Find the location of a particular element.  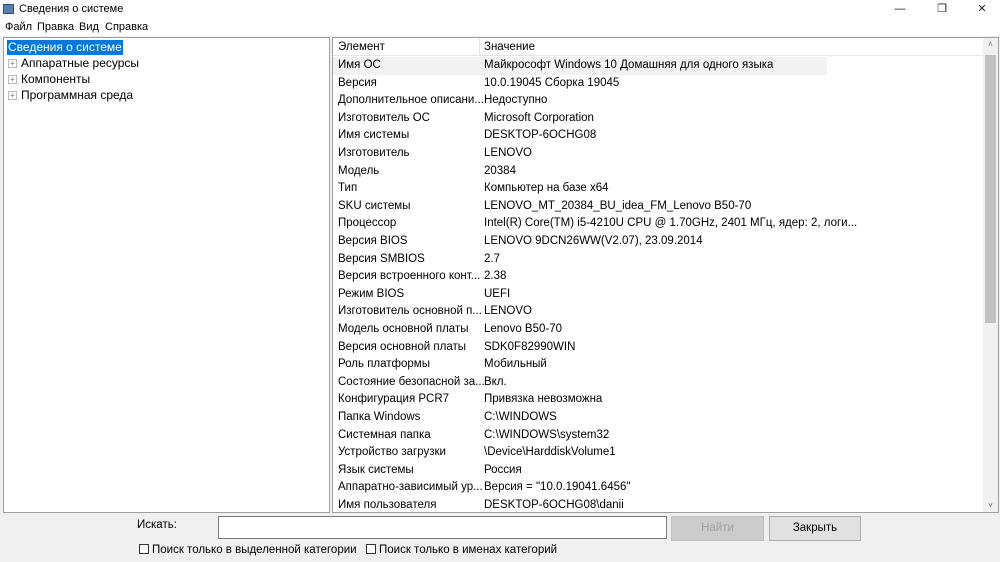

table-row: Имя пользователя DESKTOP-6OCHG08\danii is located at coordinates (580, 504).